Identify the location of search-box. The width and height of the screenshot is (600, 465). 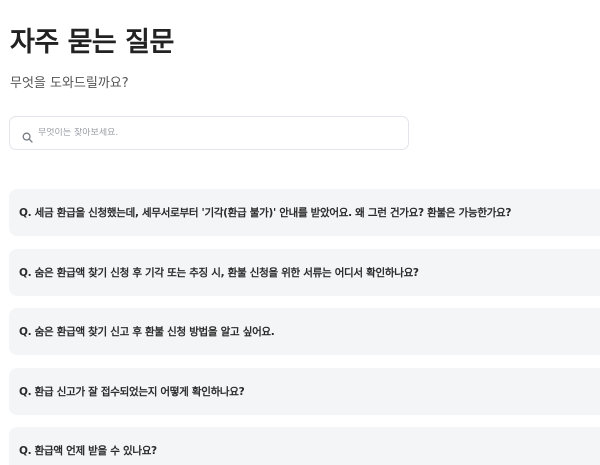
(209, 133).